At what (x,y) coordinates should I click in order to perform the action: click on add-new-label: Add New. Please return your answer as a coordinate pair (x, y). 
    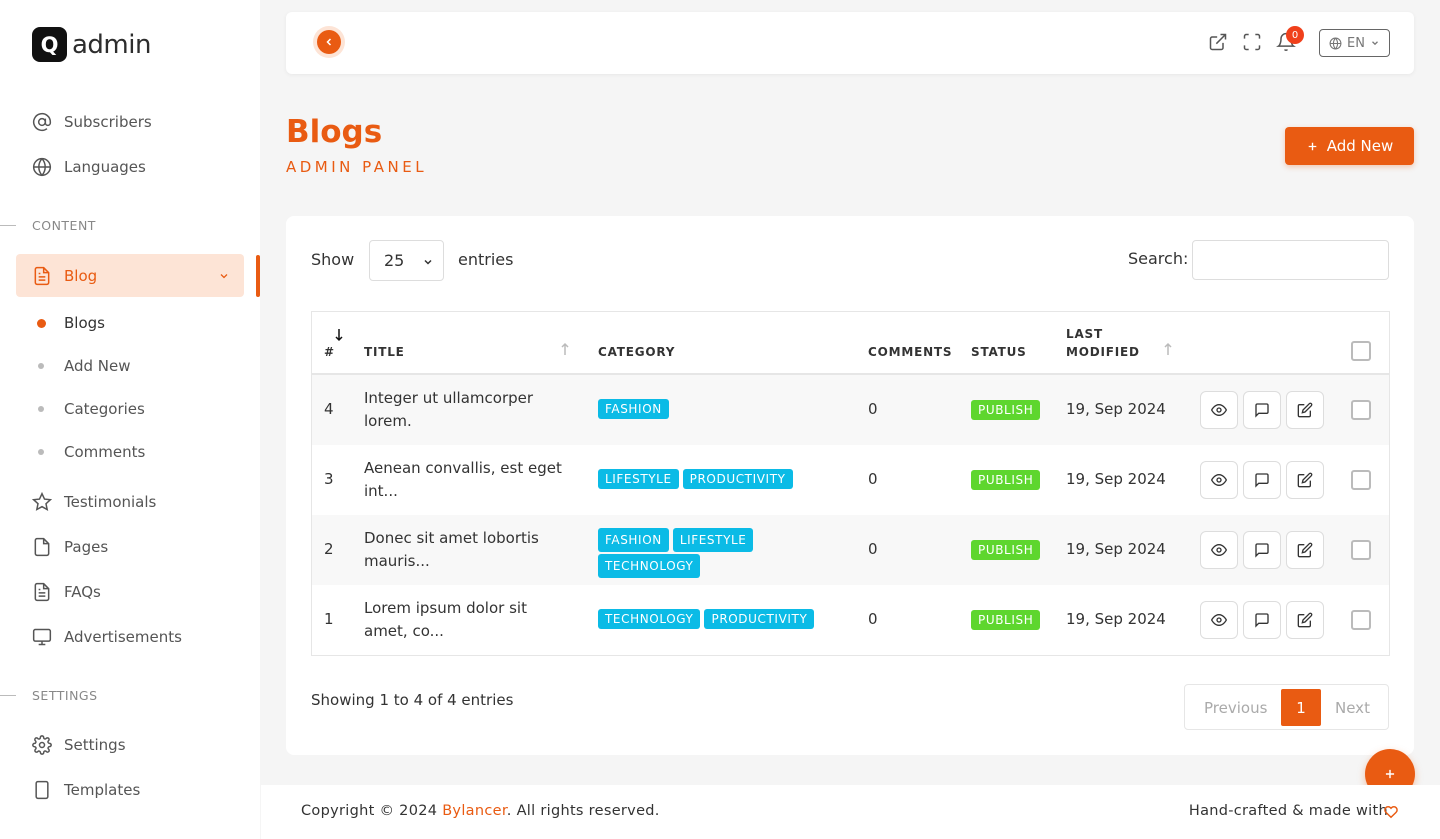
    Looking at the image, I should click on (1360, 146).